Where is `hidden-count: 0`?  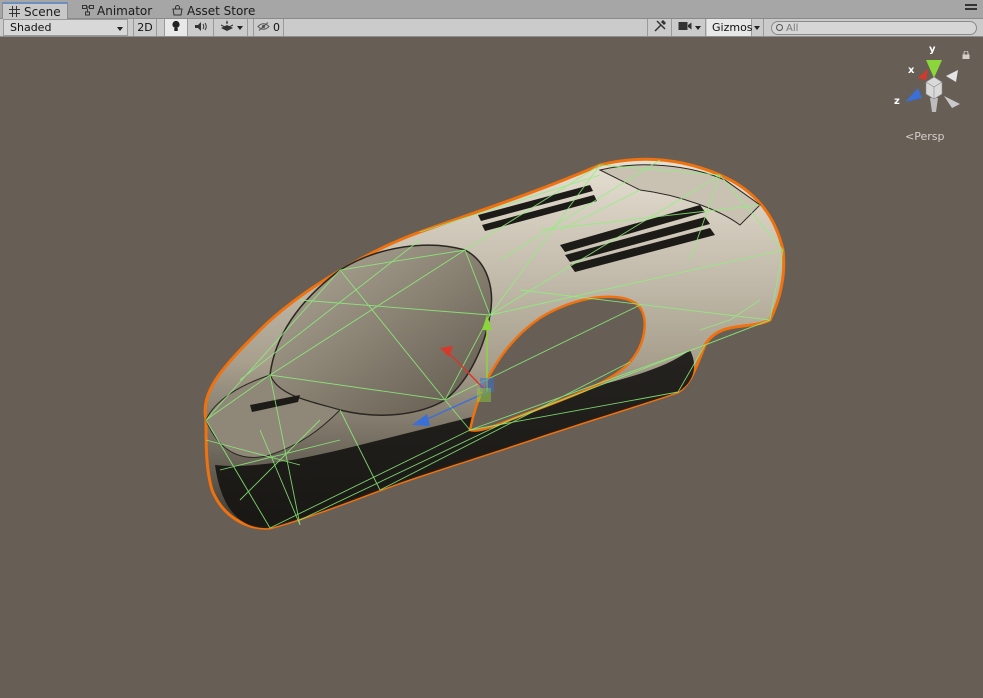
hidden-count: 0 is located at coordinates (276, 27).